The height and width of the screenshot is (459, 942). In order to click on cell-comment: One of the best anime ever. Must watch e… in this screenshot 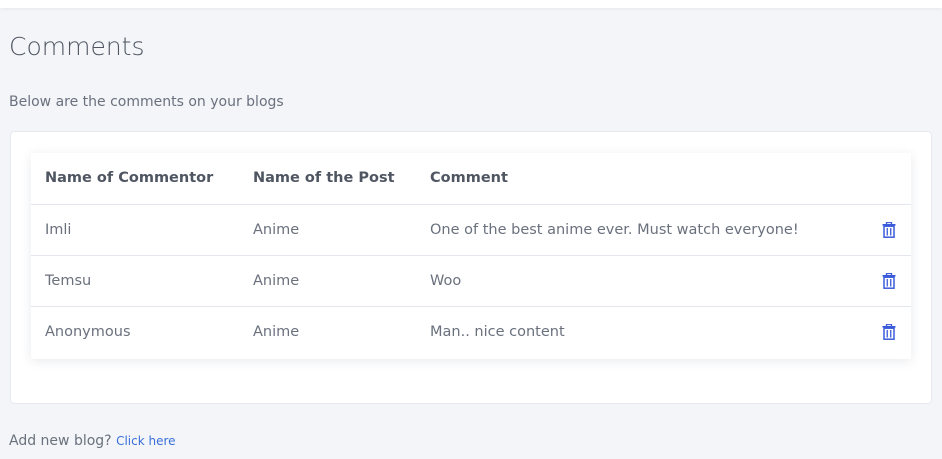, I will do `click(614, 229)`.